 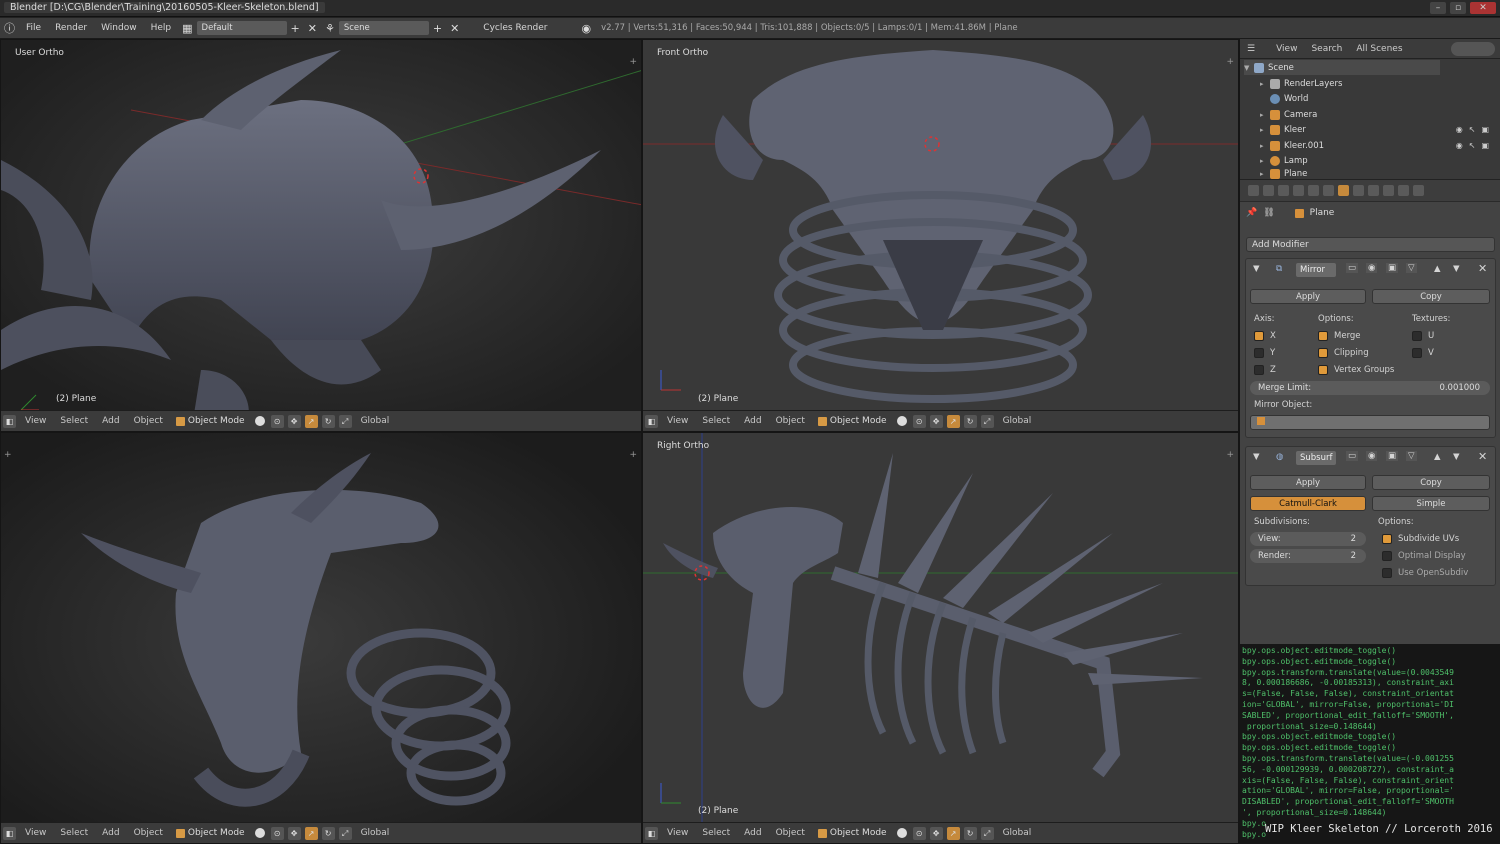 I want to click on remove-scene-icon: ✕, so click(x=454, y=28).